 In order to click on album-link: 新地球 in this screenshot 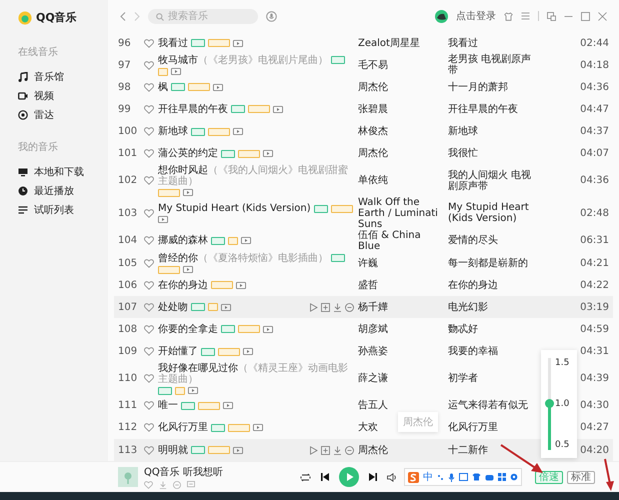, I will do `click(492, 132)`.